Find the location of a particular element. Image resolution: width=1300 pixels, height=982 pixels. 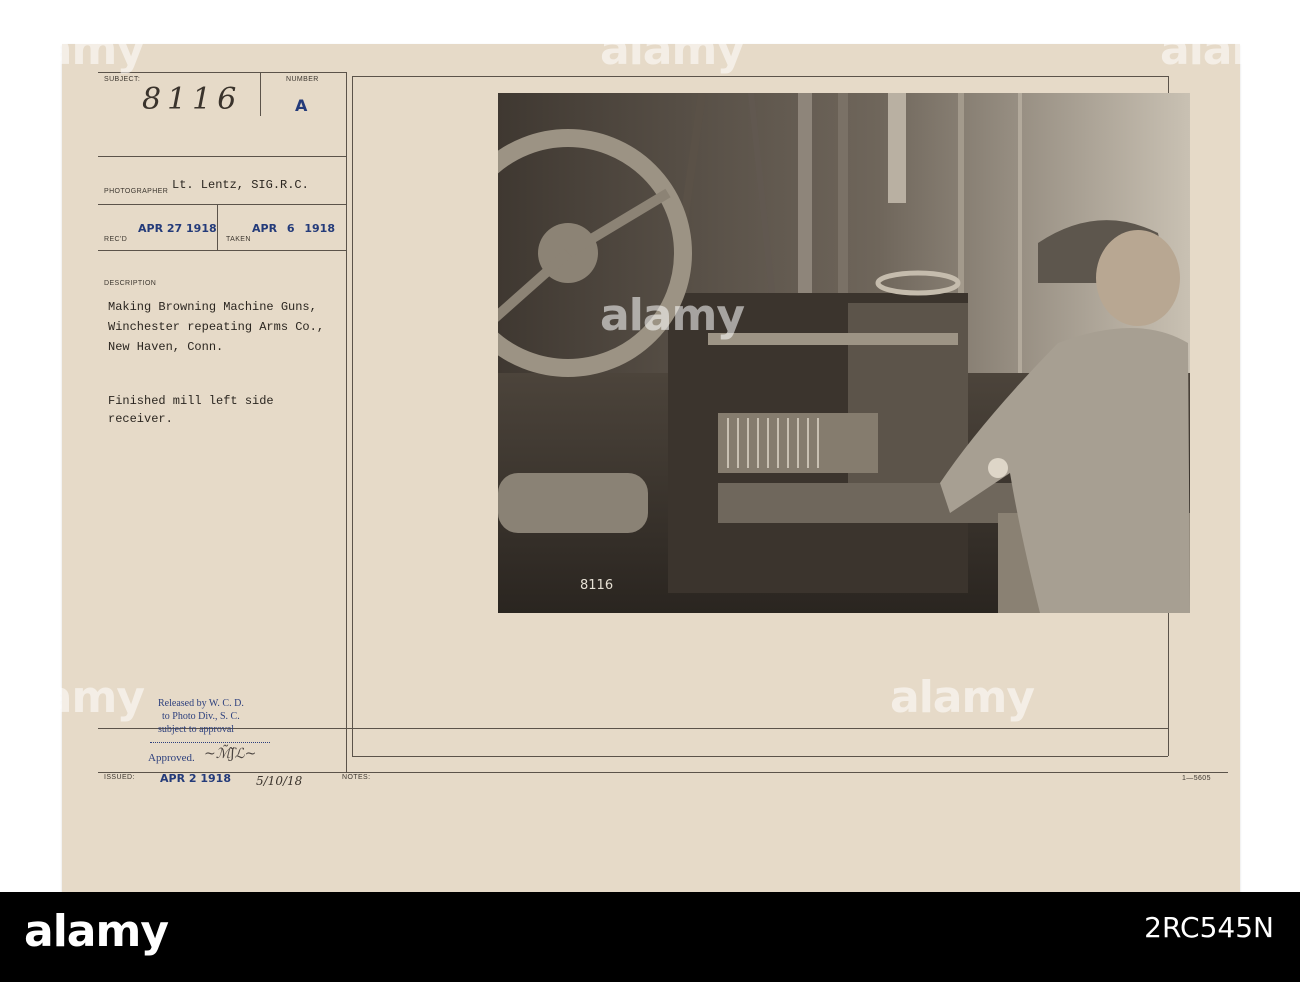

subject-label: SUBJECT: is located at coordinates (122, 79).